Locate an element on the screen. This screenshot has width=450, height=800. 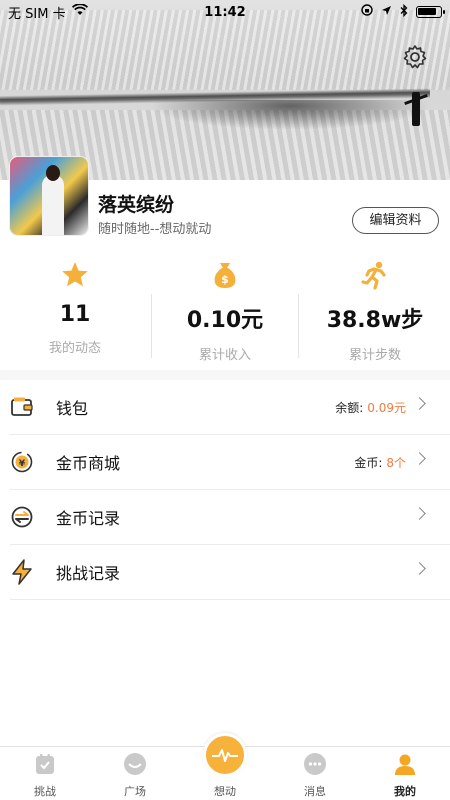
bottom-tab-bar: 挑战 广场 想动 消息 我的 is located at coordinates (225, 766).